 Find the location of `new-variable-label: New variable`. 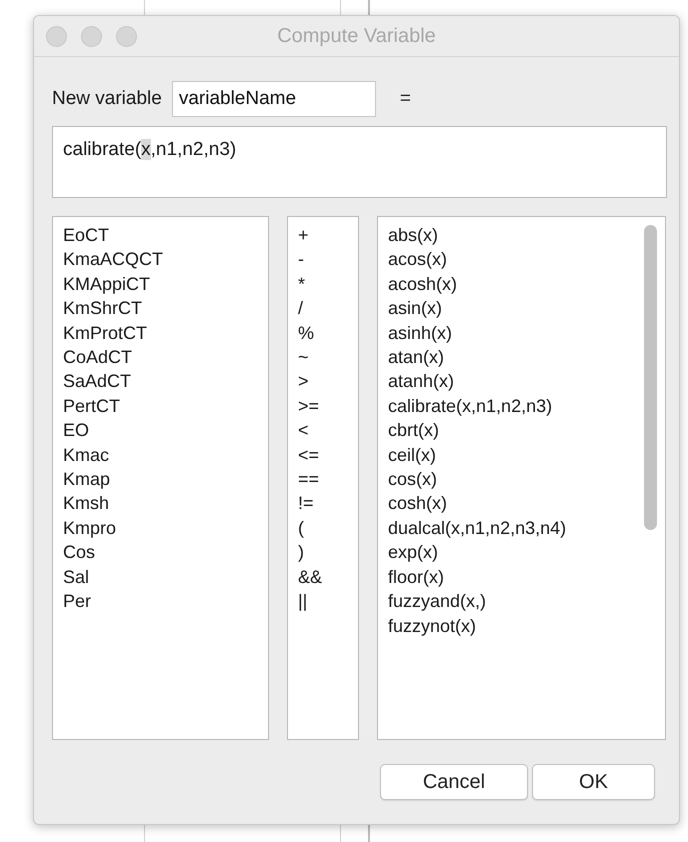

new-variable-label: New variable is located at coordinates (107, 99).